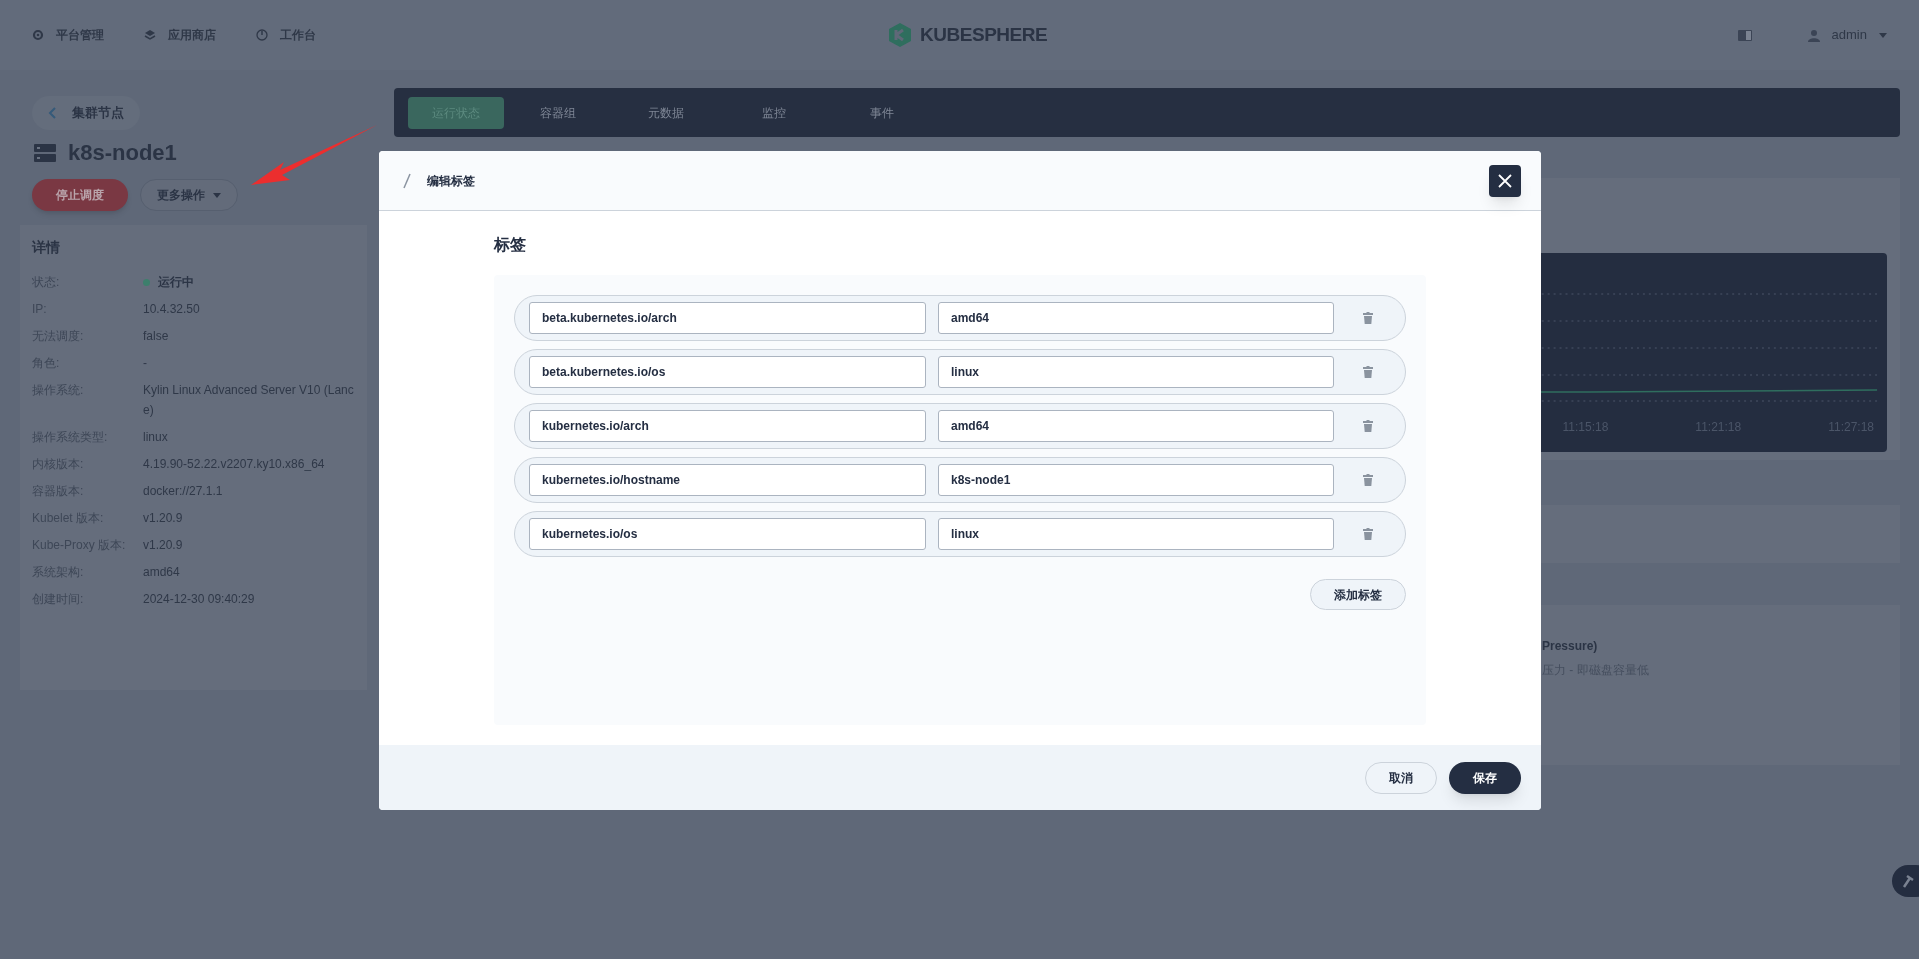 The width and height of the screenshot is (1919, 959). I want to click on value-input: k8s-node1, so click(1136, 480).